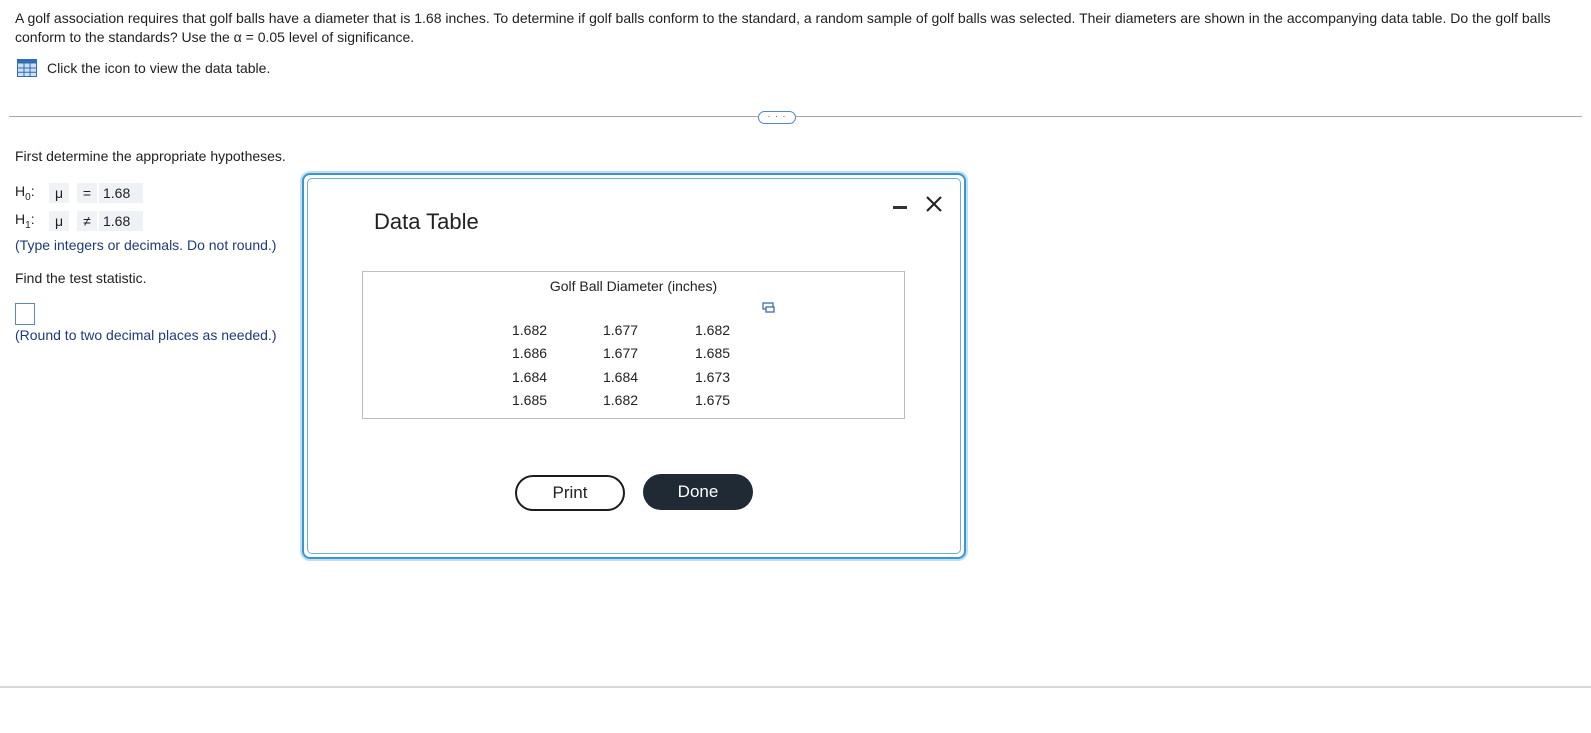 This screenshot has height=733, width=1591. Describe the element at coordinates (777, 117) in the screenshot. I see `expand-more-button: · · ·` at that location.